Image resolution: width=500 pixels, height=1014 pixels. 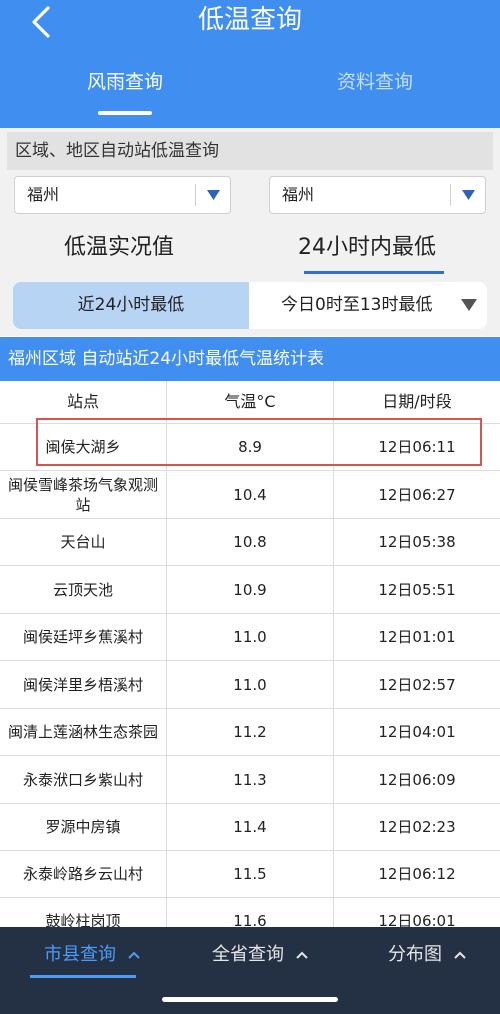 I want to click on table-row: 闽侯雪峰茶场气象观测站 10.4 12日06:27, so click(x=250, y=495).